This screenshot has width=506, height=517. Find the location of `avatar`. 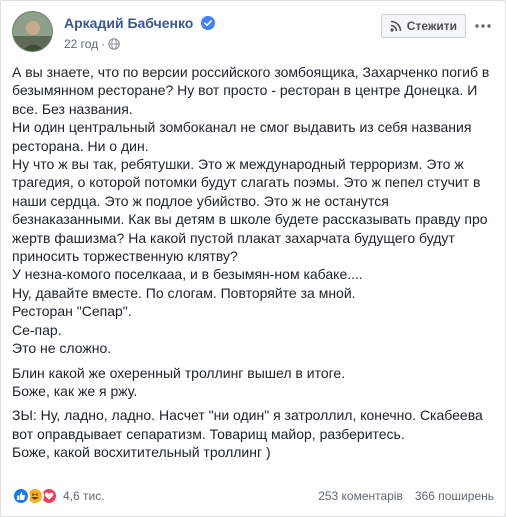

avatar is located at coordinates (32, 31).